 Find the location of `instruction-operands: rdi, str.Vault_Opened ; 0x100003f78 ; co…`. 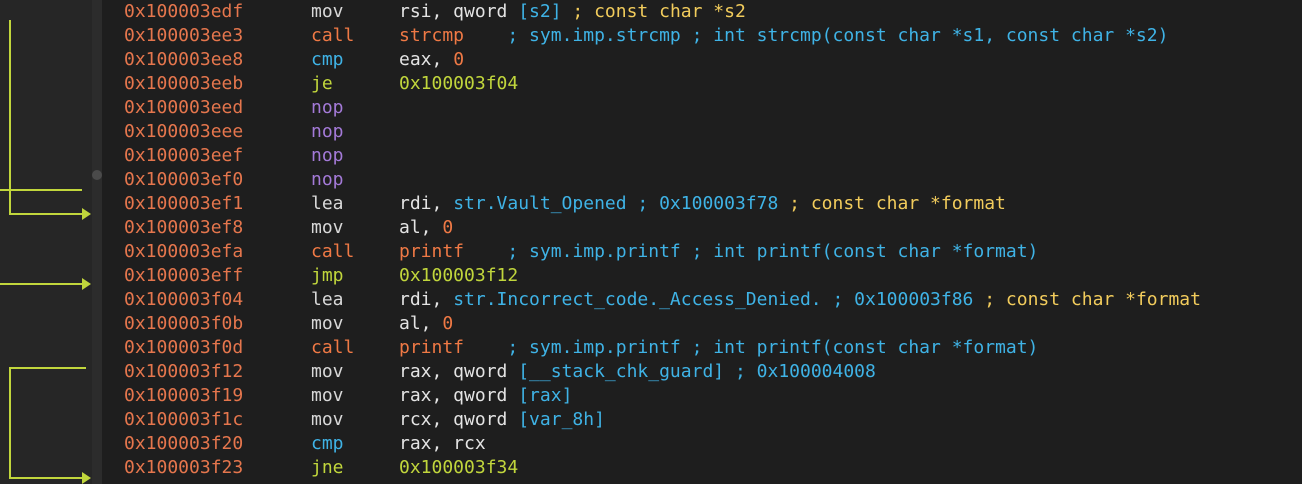

instruction-operands: rdi, str.Vault_Opened ; 0x100003f78 ; co… is located at coordinates (702, 204).